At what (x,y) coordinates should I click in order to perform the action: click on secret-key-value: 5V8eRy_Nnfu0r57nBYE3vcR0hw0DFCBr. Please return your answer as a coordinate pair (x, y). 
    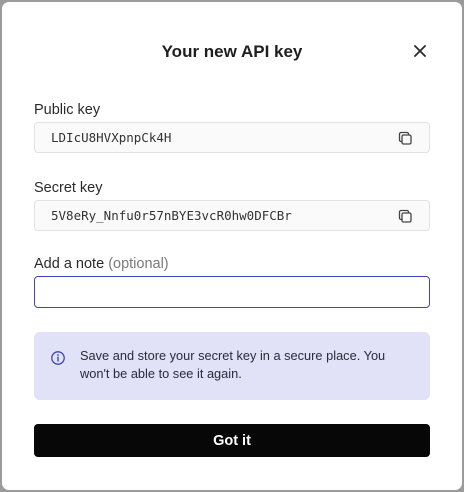
    Looking at the image, I should click on (171, 215).